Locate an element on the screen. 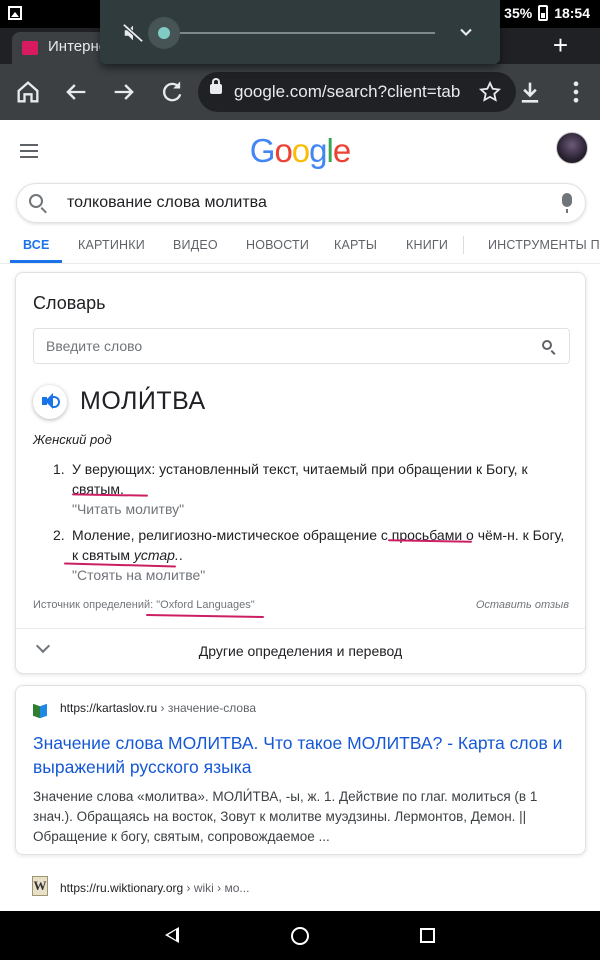  recents-square-icon is located at coordinates (427, 935).